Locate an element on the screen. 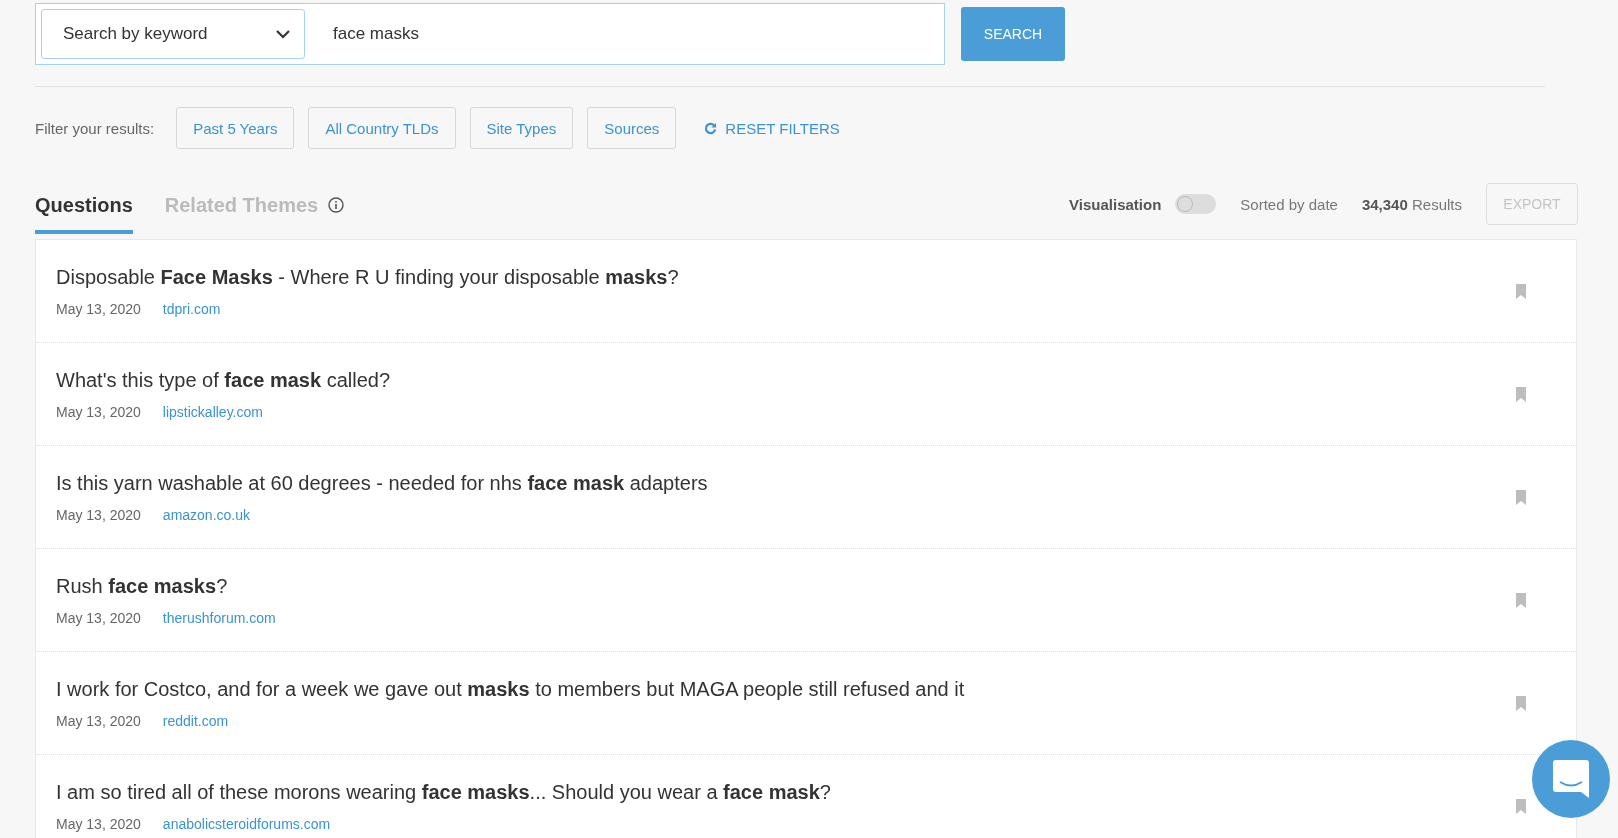  result-title: What's this type of face mask called? is located at coordinates (223, 380).